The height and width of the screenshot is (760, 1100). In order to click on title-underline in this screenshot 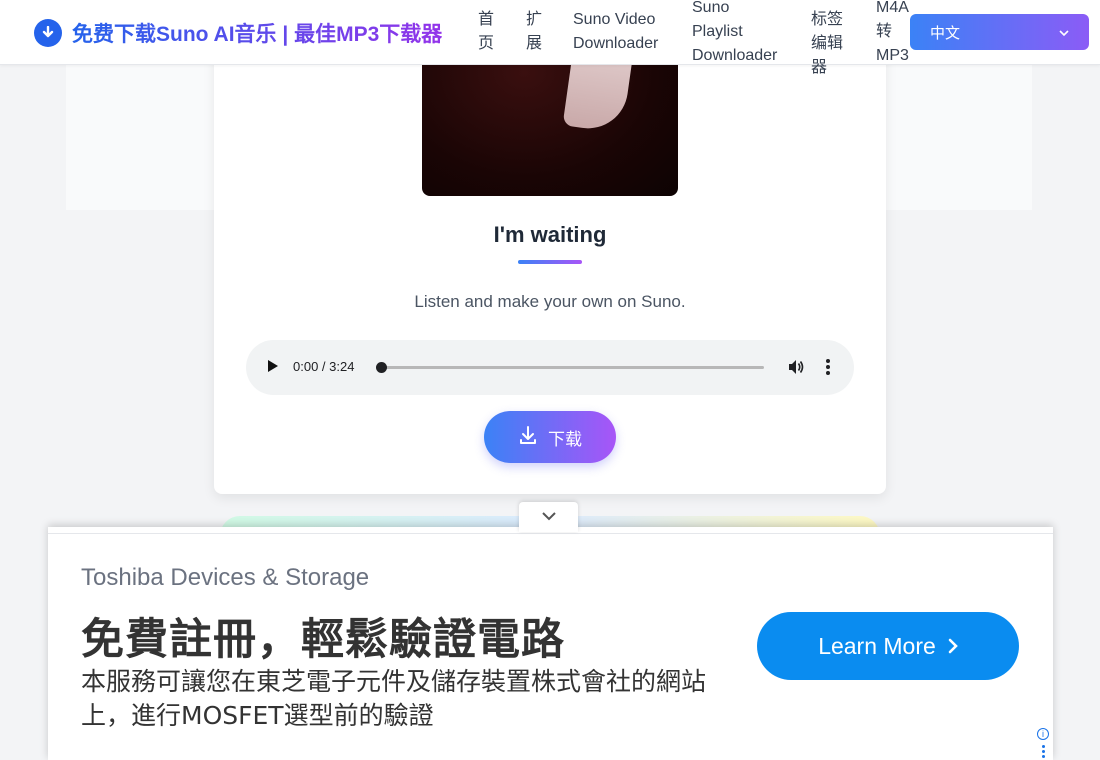, I will do `click(550, 262)`.